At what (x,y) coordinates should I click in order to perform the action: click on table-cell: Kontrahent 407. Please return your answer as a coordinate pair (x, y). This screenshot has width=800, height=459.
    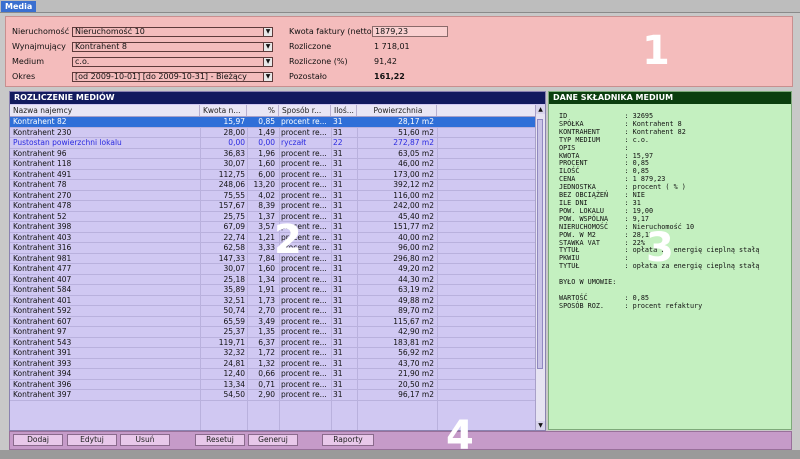
    Looking at the image, I should click on (42, 279).